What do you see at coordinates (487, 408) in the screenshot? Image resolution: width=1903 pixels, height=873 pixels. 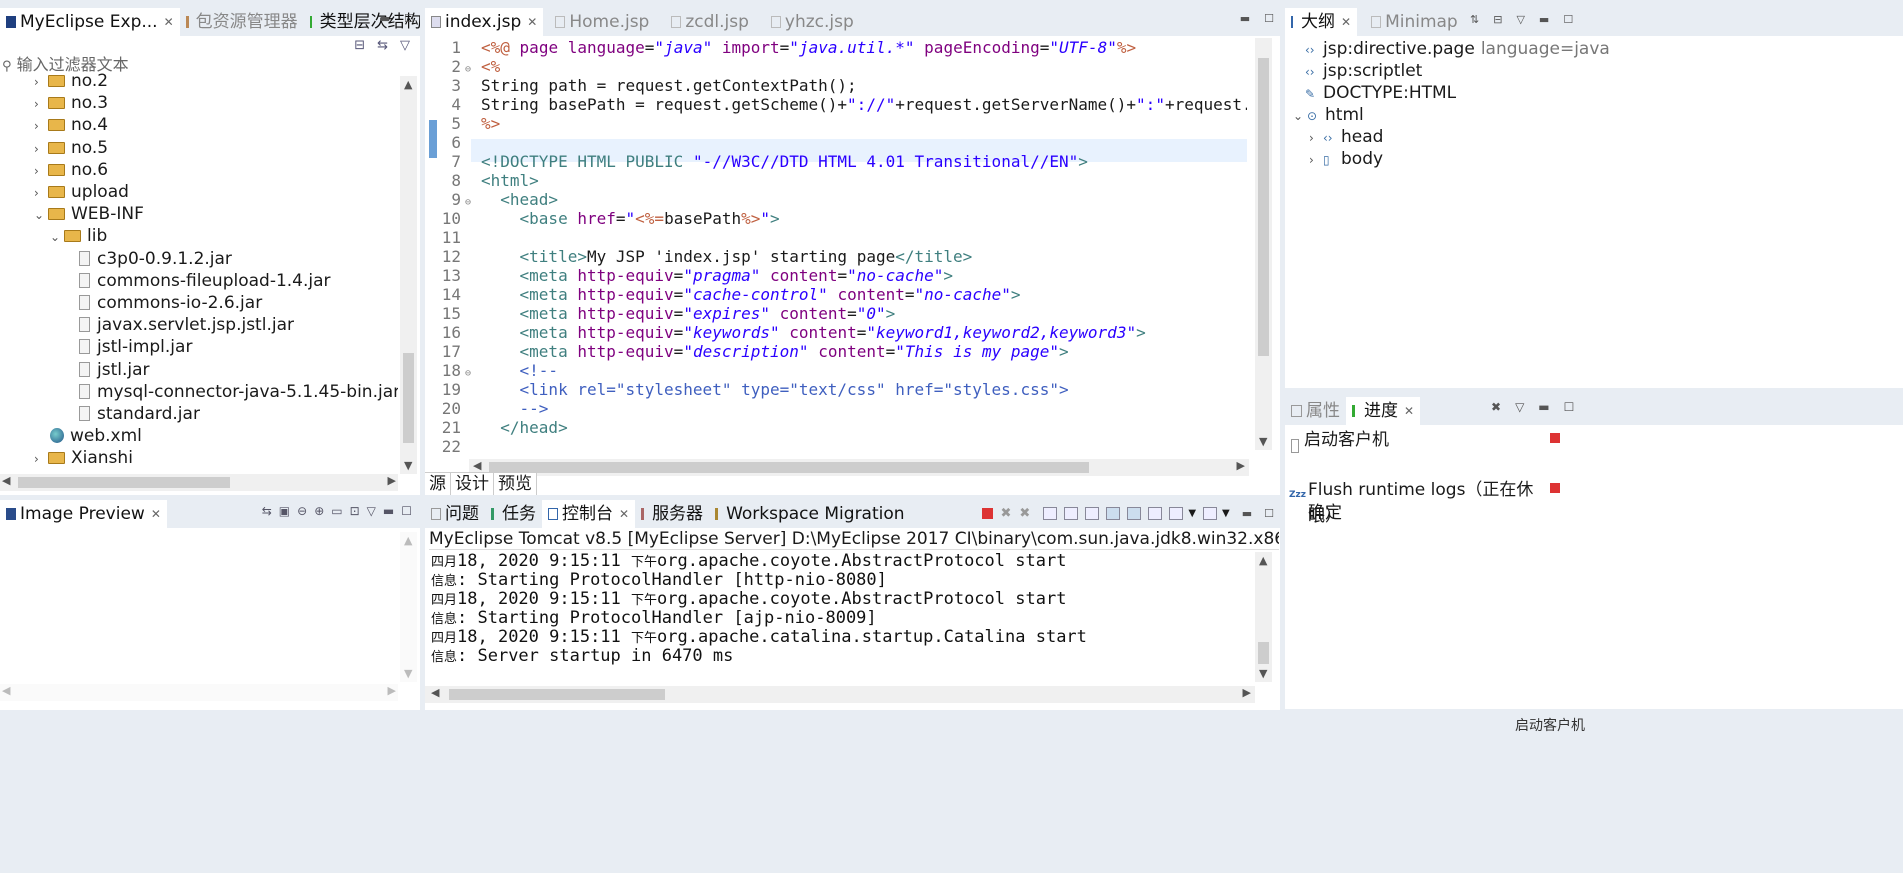 I see `code-line: 20 -->` at bounding box center [487, 408].